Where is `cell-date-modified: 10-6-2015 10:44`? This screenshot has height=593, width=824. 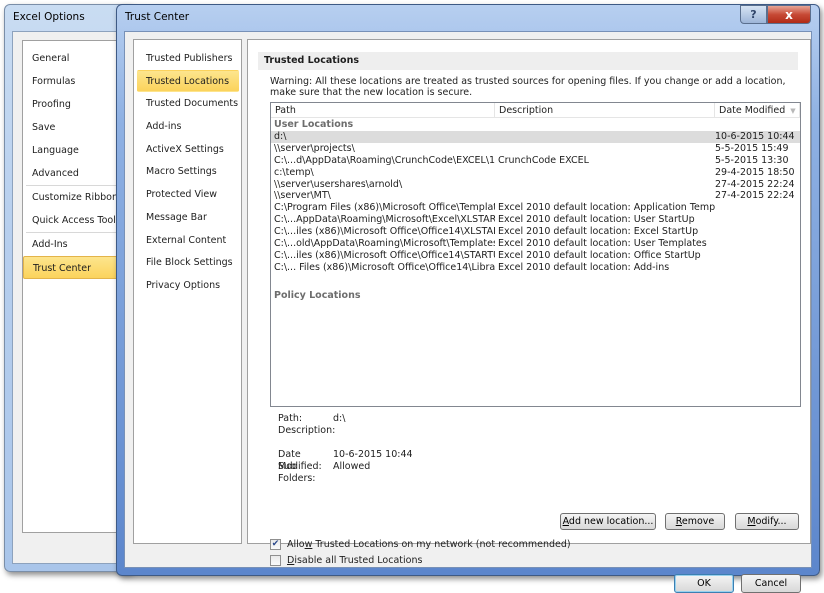 cell-date-modified: 10-6-2015 10:44 is located at coordinates (755, 136).